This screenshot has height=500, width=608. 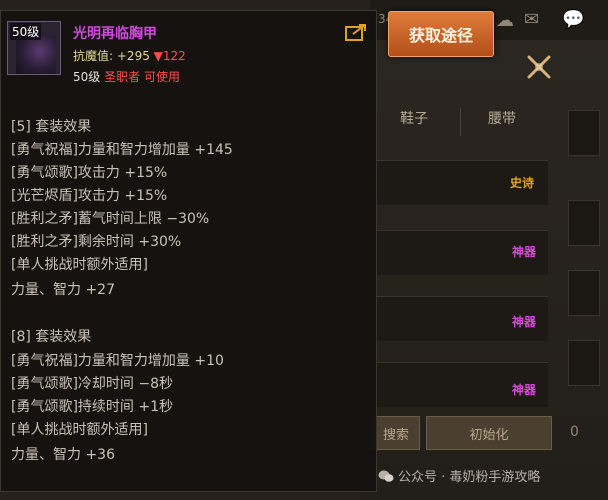 What do you see at coordinates (122, 77) in the screenshot?
I see `req-class: 圣职者` at bounding box center [122, 77].